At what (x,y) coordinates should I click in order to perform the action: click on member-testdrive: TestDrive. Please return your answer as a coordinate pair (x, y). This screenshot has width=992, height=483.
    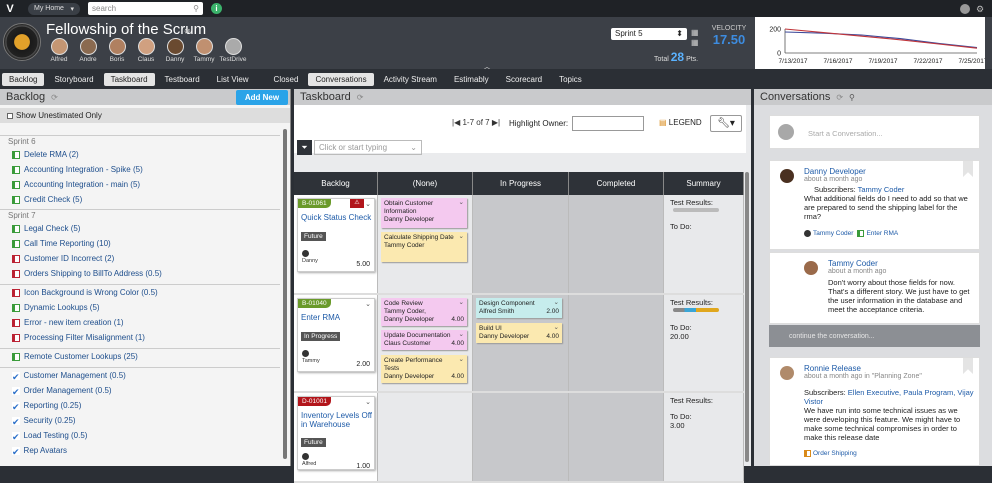
    Looking at the image, I should click on (233, 50).